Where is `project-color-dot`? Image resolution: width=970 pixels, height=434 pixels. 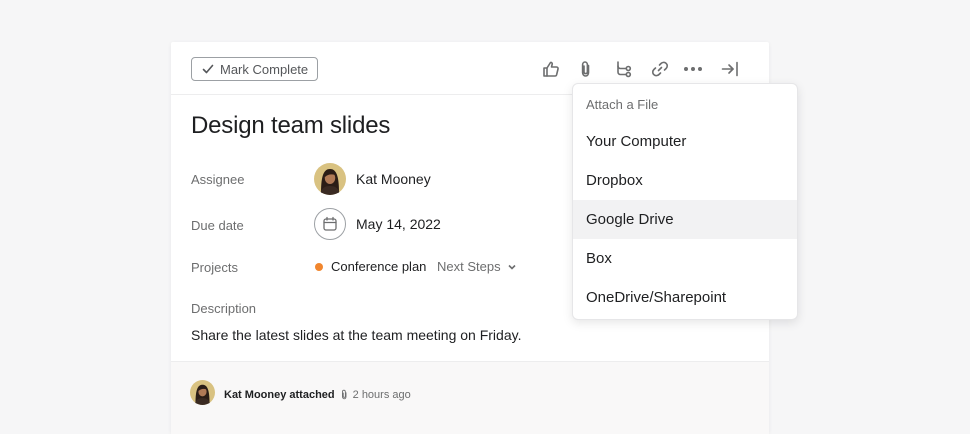
project-color-dot is located at coordinates (319, 267).